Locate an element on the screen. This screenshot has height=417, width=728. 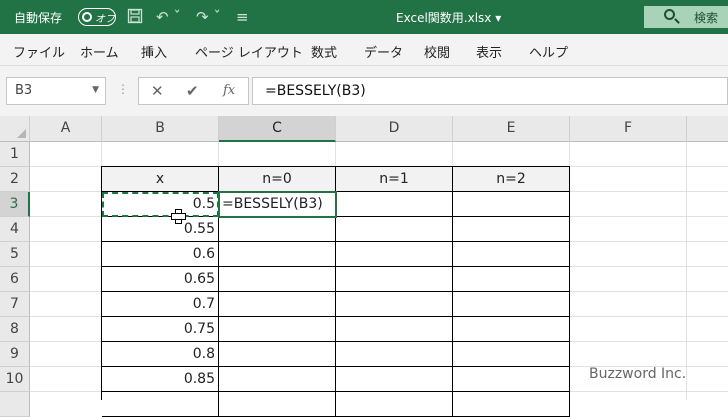
row-header-9: 9 is located at coordinates (15, 354).